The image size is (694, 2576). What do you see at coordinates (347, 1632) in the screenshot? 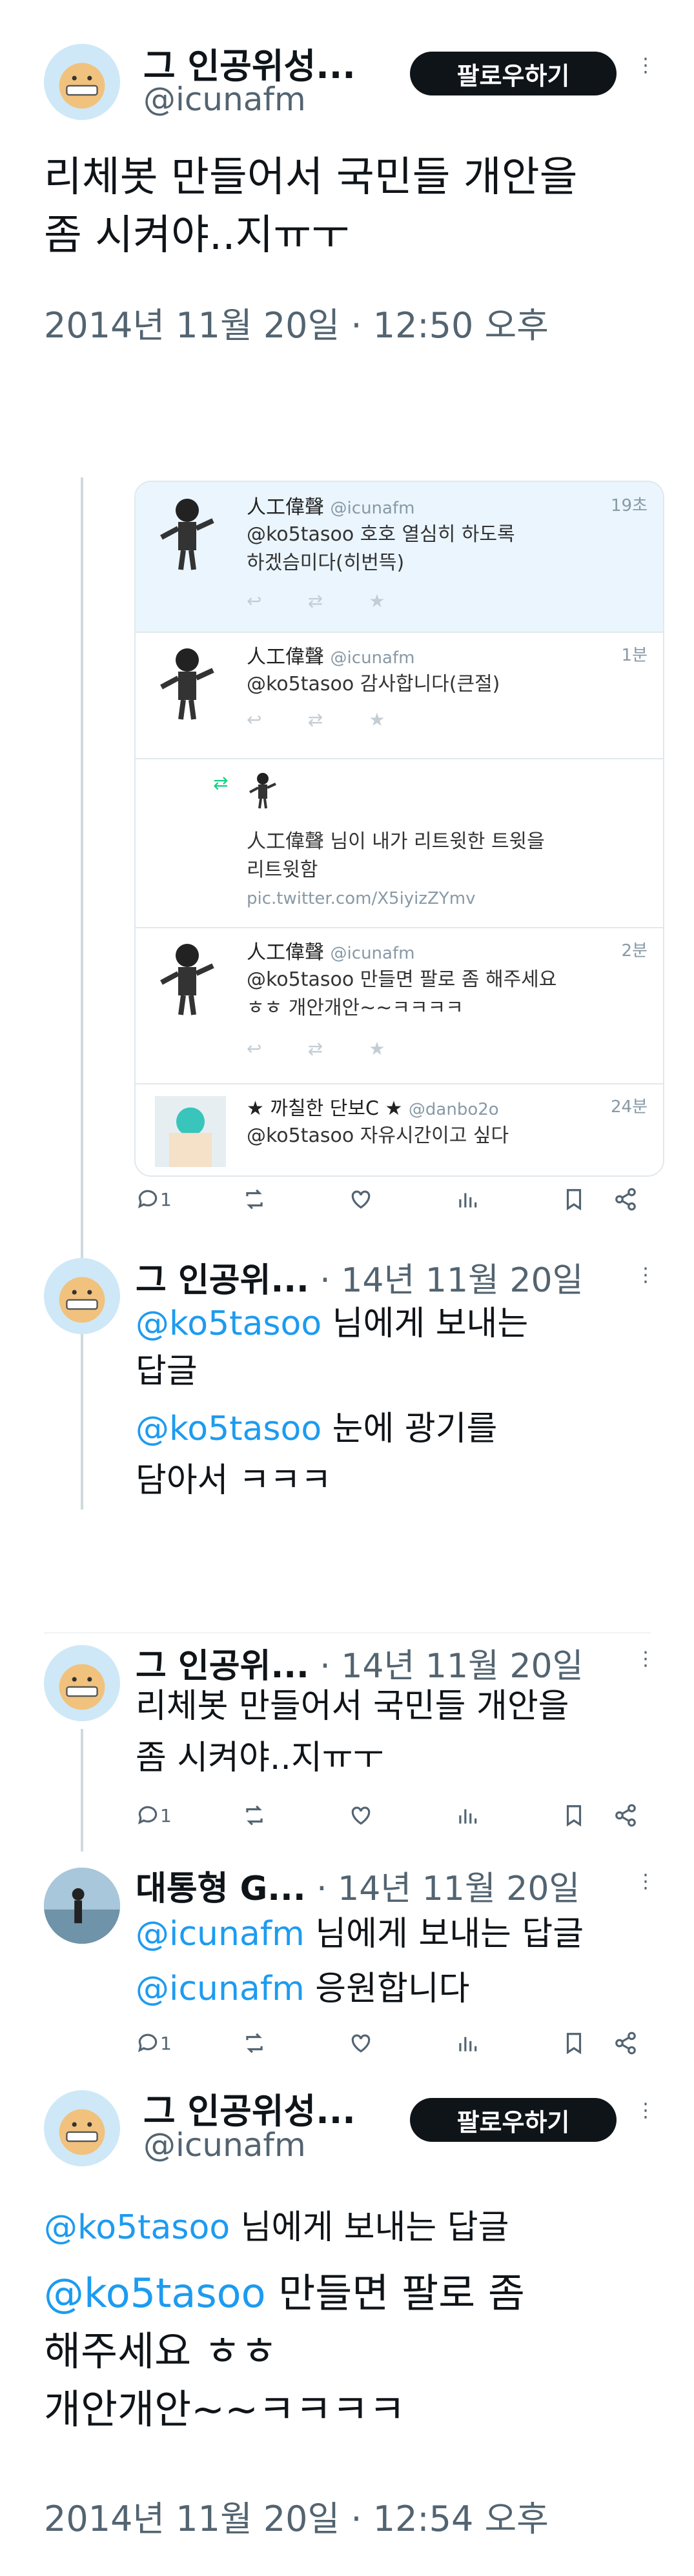
I see `divider` at bounding box center [347, 1632].